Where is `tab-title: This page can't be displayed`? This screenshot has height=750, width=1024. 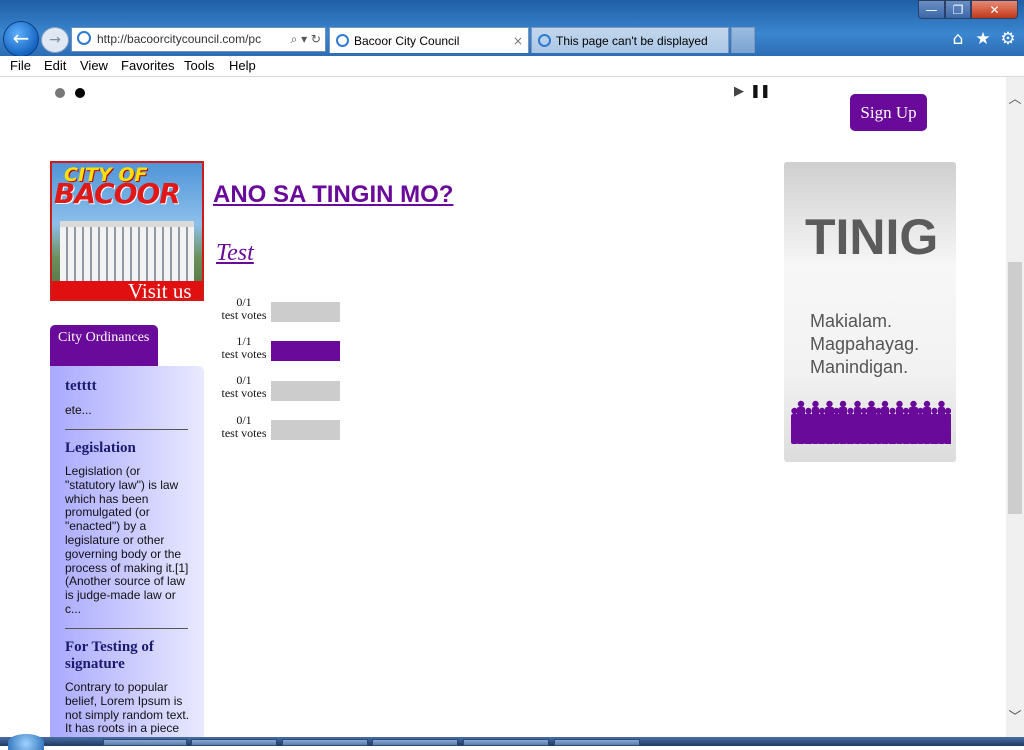
tab-title: This page can't be displayed is located at coordinates (632, 41).